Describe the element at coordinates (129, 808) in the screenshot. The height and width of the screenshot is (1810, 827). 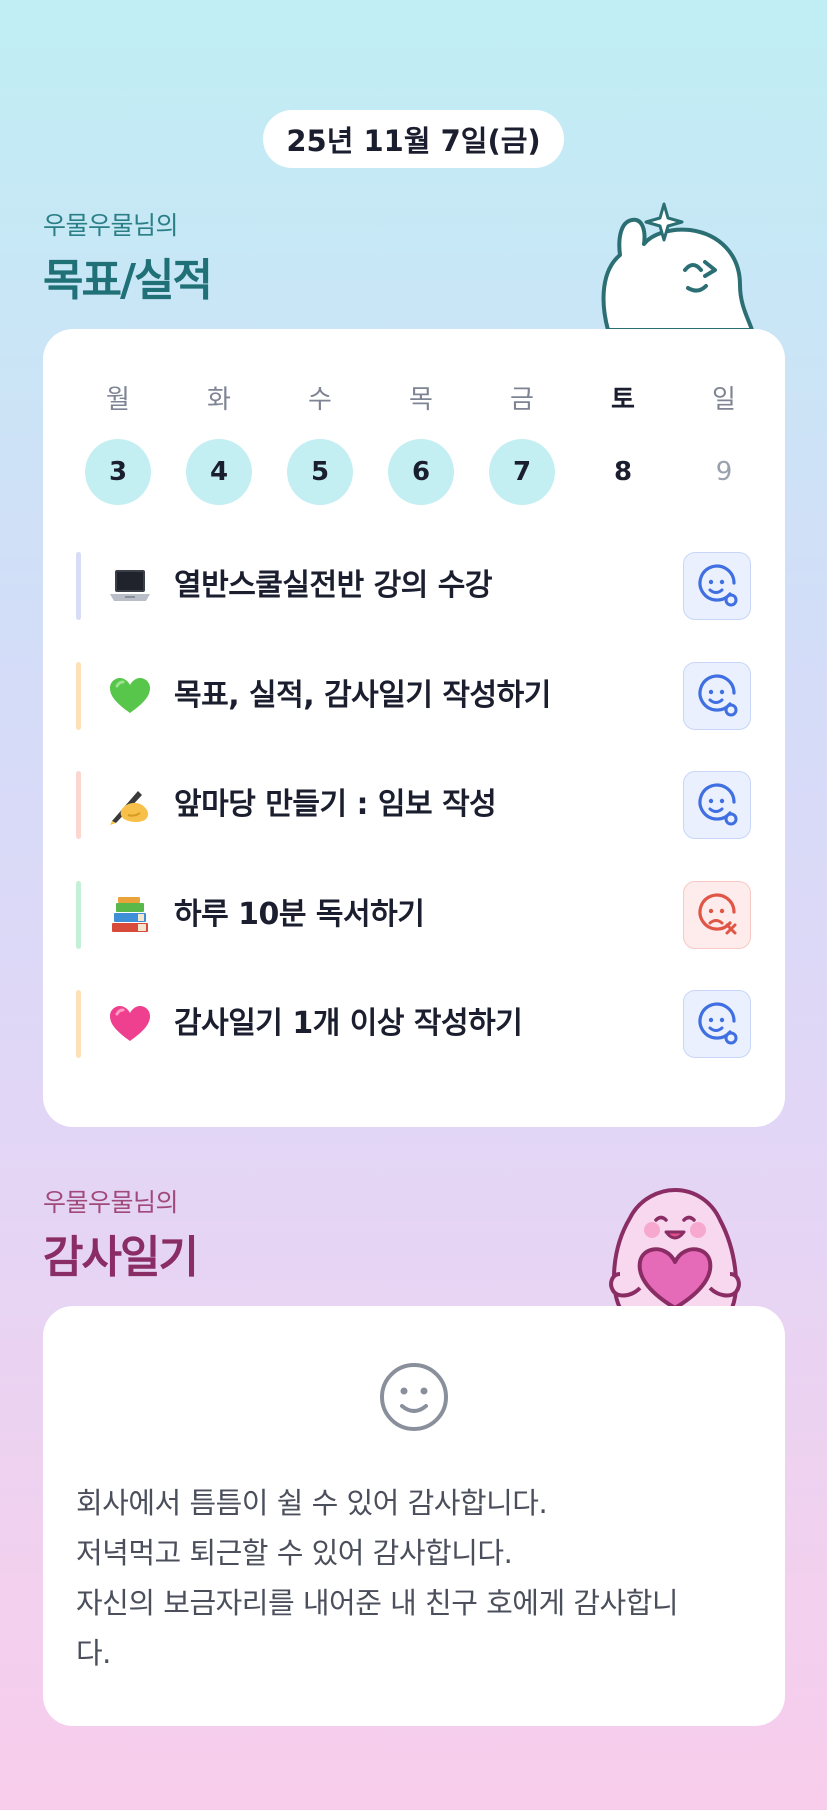
I see `writing-hand-icon` at that location.